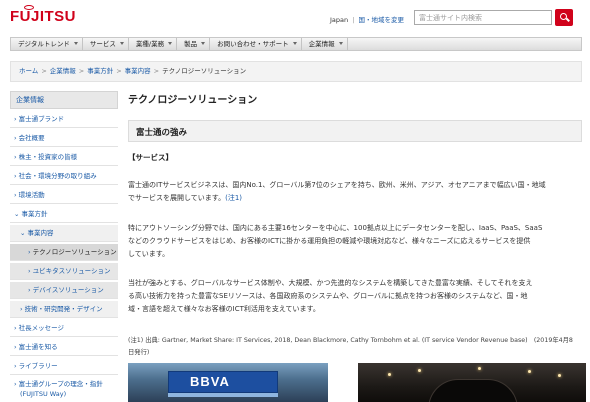 This screenshot has height=402, width=590. What do you see at coordinates (483, 17) in the screenshot?
I see `site-search-input: 富士通サイト内検索` at bounding box center [483, 17].